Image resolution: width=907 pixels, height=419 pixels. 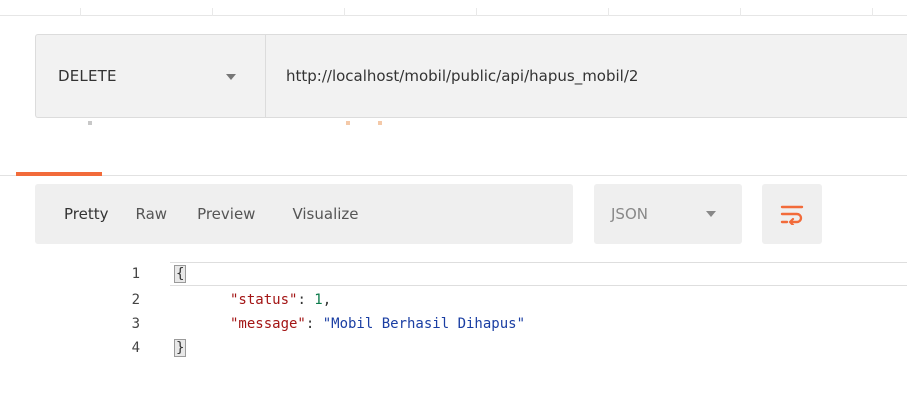 I want to click on close-brace: }, so click(x=180, y=348).